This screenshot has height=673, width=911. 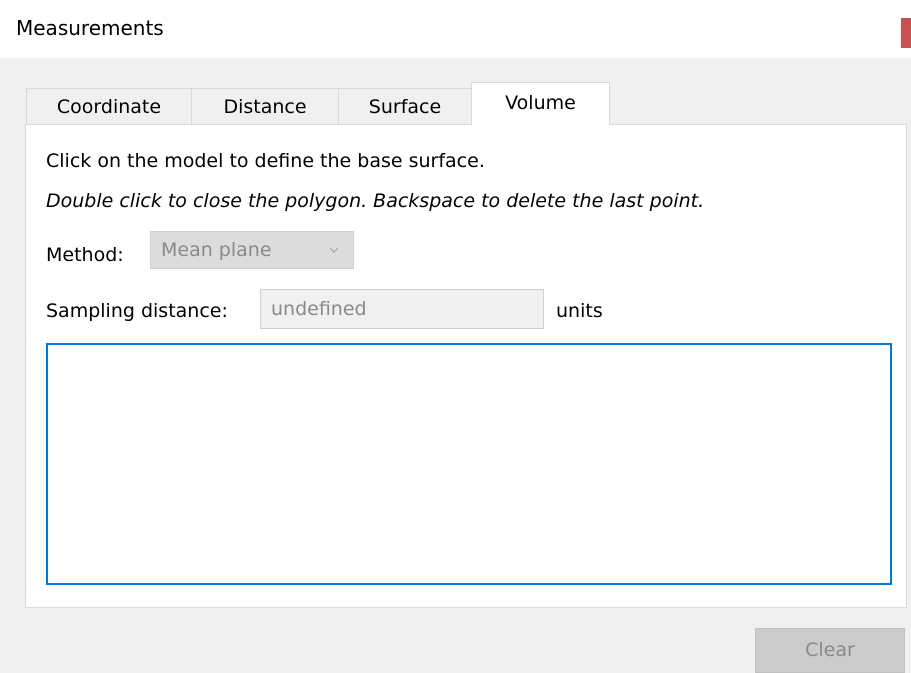 What do you see at coordinates (906, 33) in the screenshot?
I see `close-icon` at bounding box center [906, 33].